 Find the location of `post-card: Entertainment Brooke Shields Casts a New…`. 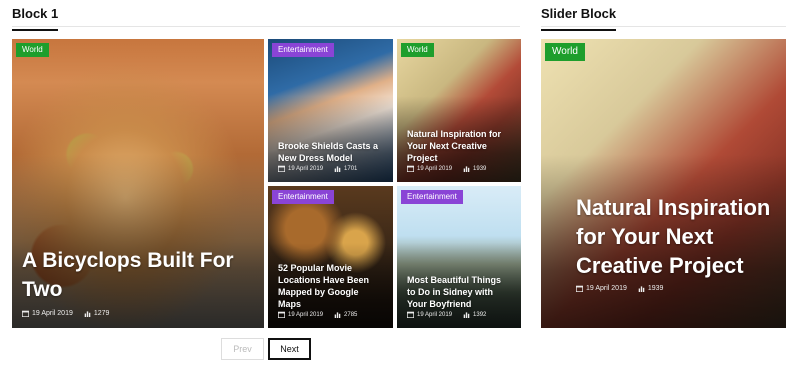

post-card: Entertainment Brooke Shields Casts a New… is located at coordinates (330, 110).